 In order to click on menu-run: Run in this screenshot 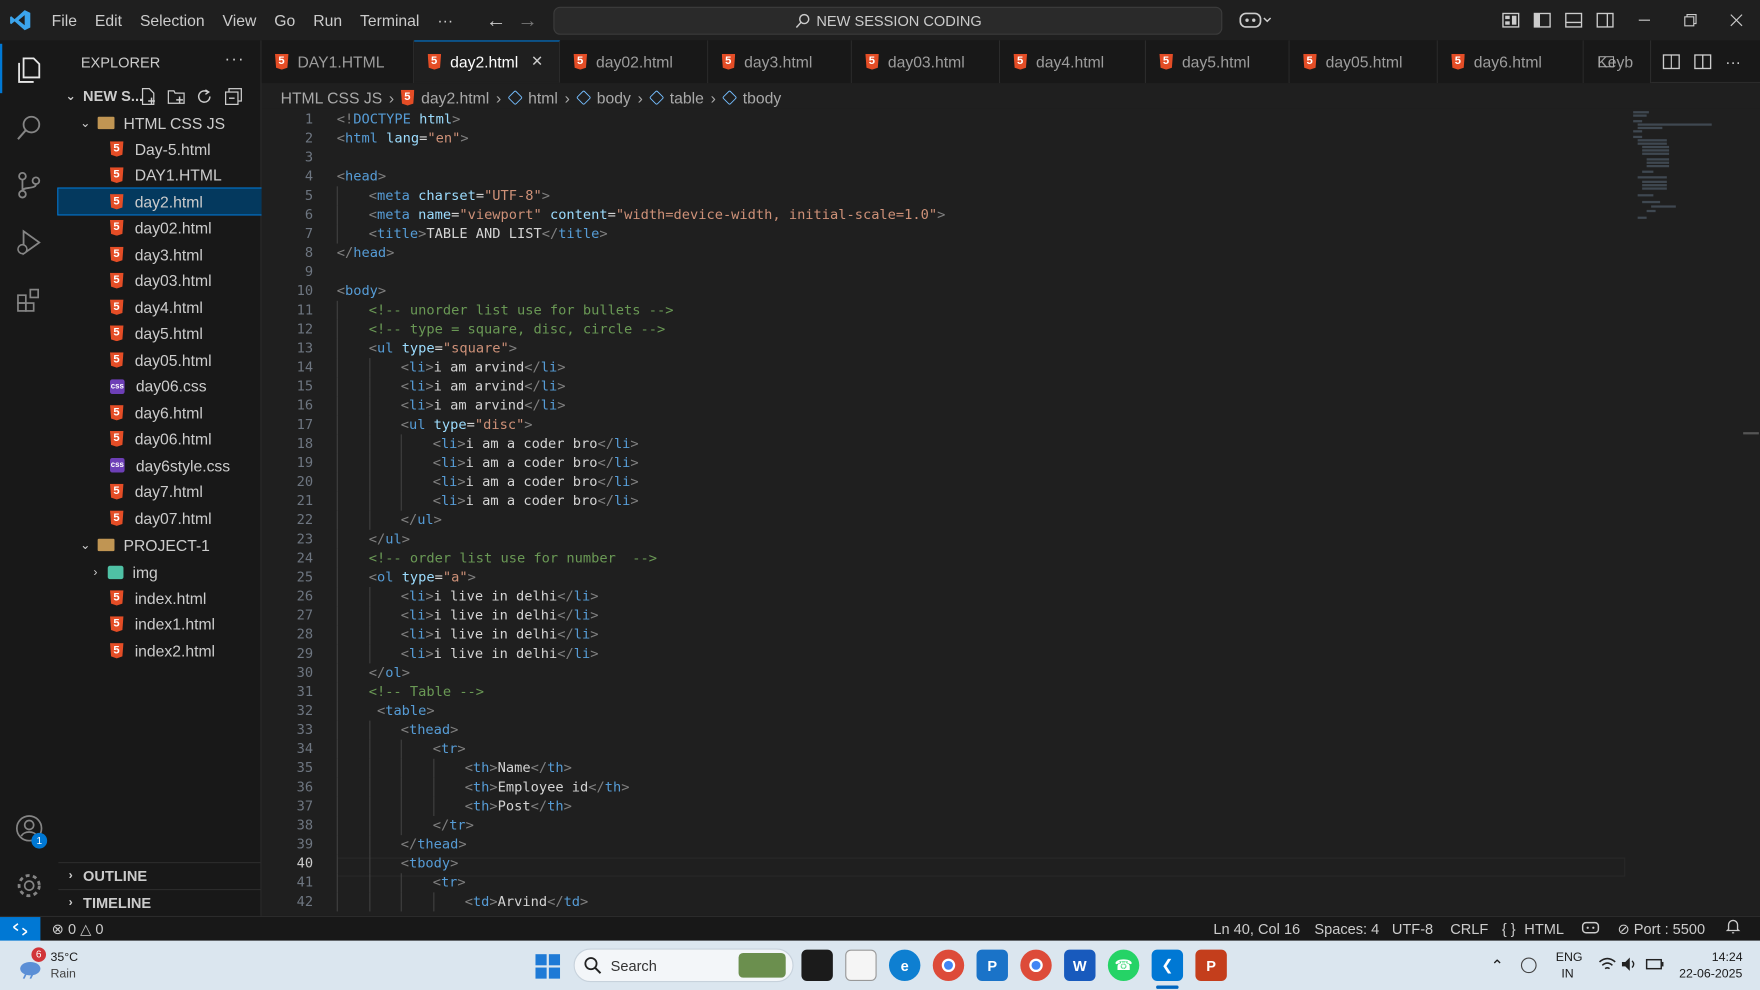, I will do `click(327, 20)`.